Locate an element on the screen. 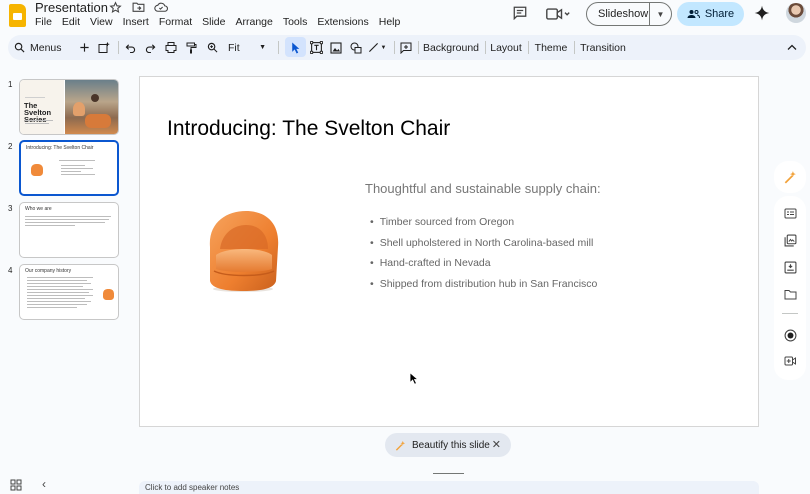  menus-search: Menus is located at coordinates (42, 47).